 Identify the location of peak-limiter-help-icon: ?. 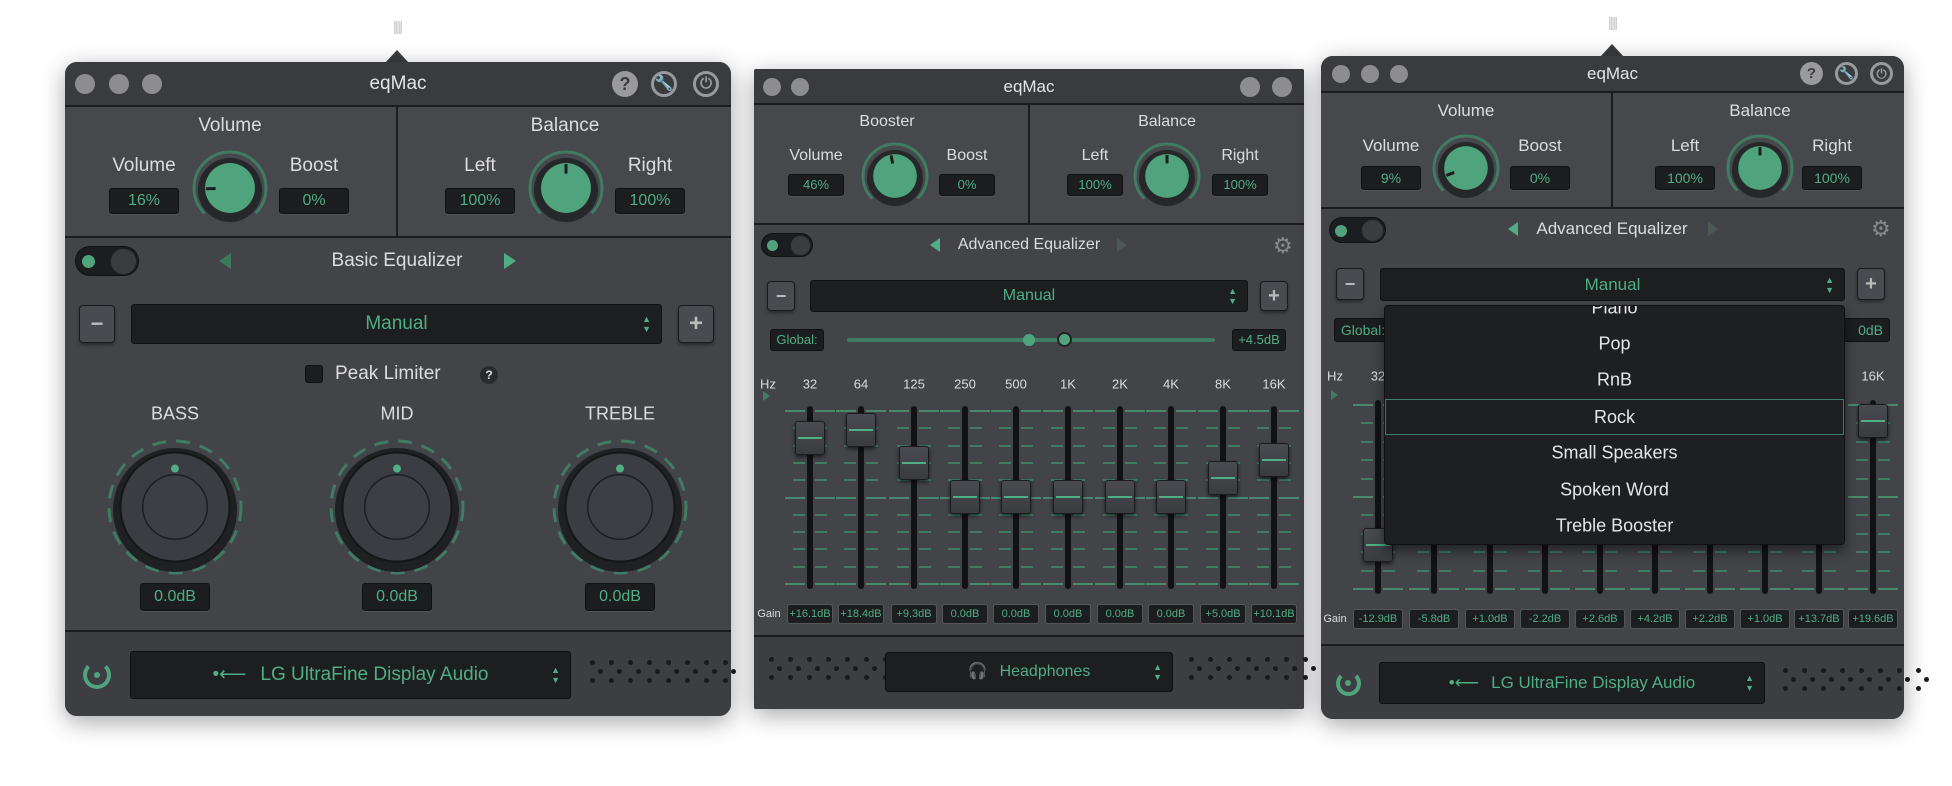
(489, 375).